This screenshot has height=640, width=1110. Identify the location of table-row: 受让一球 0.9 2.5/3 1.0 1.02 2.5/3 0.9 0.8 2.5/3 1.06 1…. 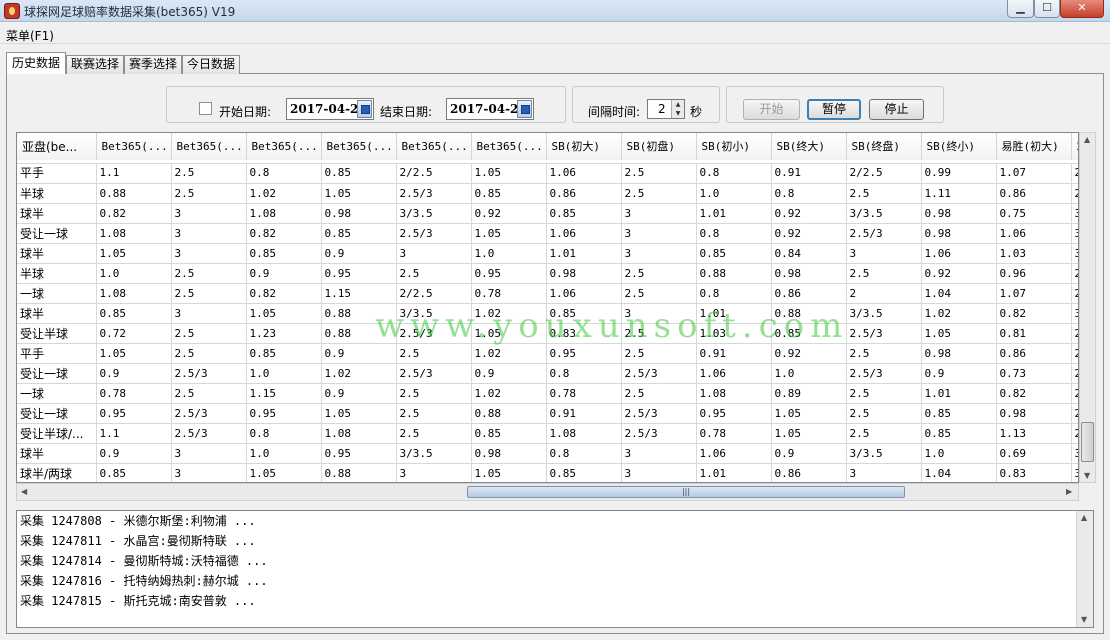
(547, 373).